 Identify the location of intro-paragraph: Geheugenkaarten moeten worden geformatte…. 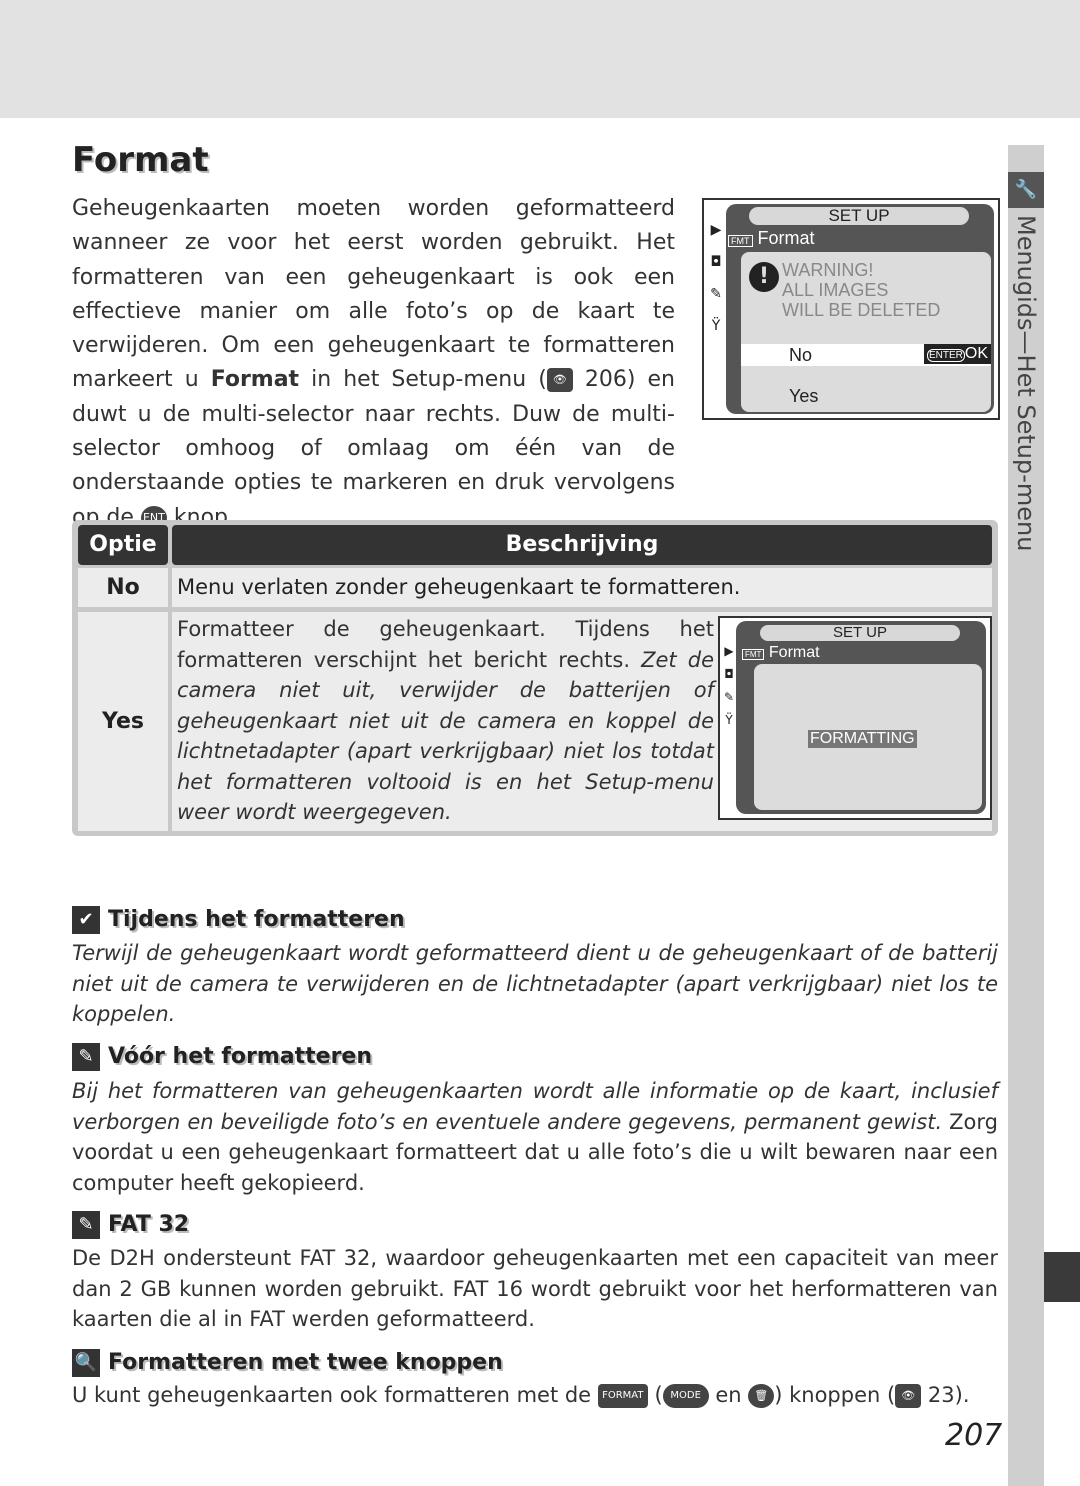
(373, 363).